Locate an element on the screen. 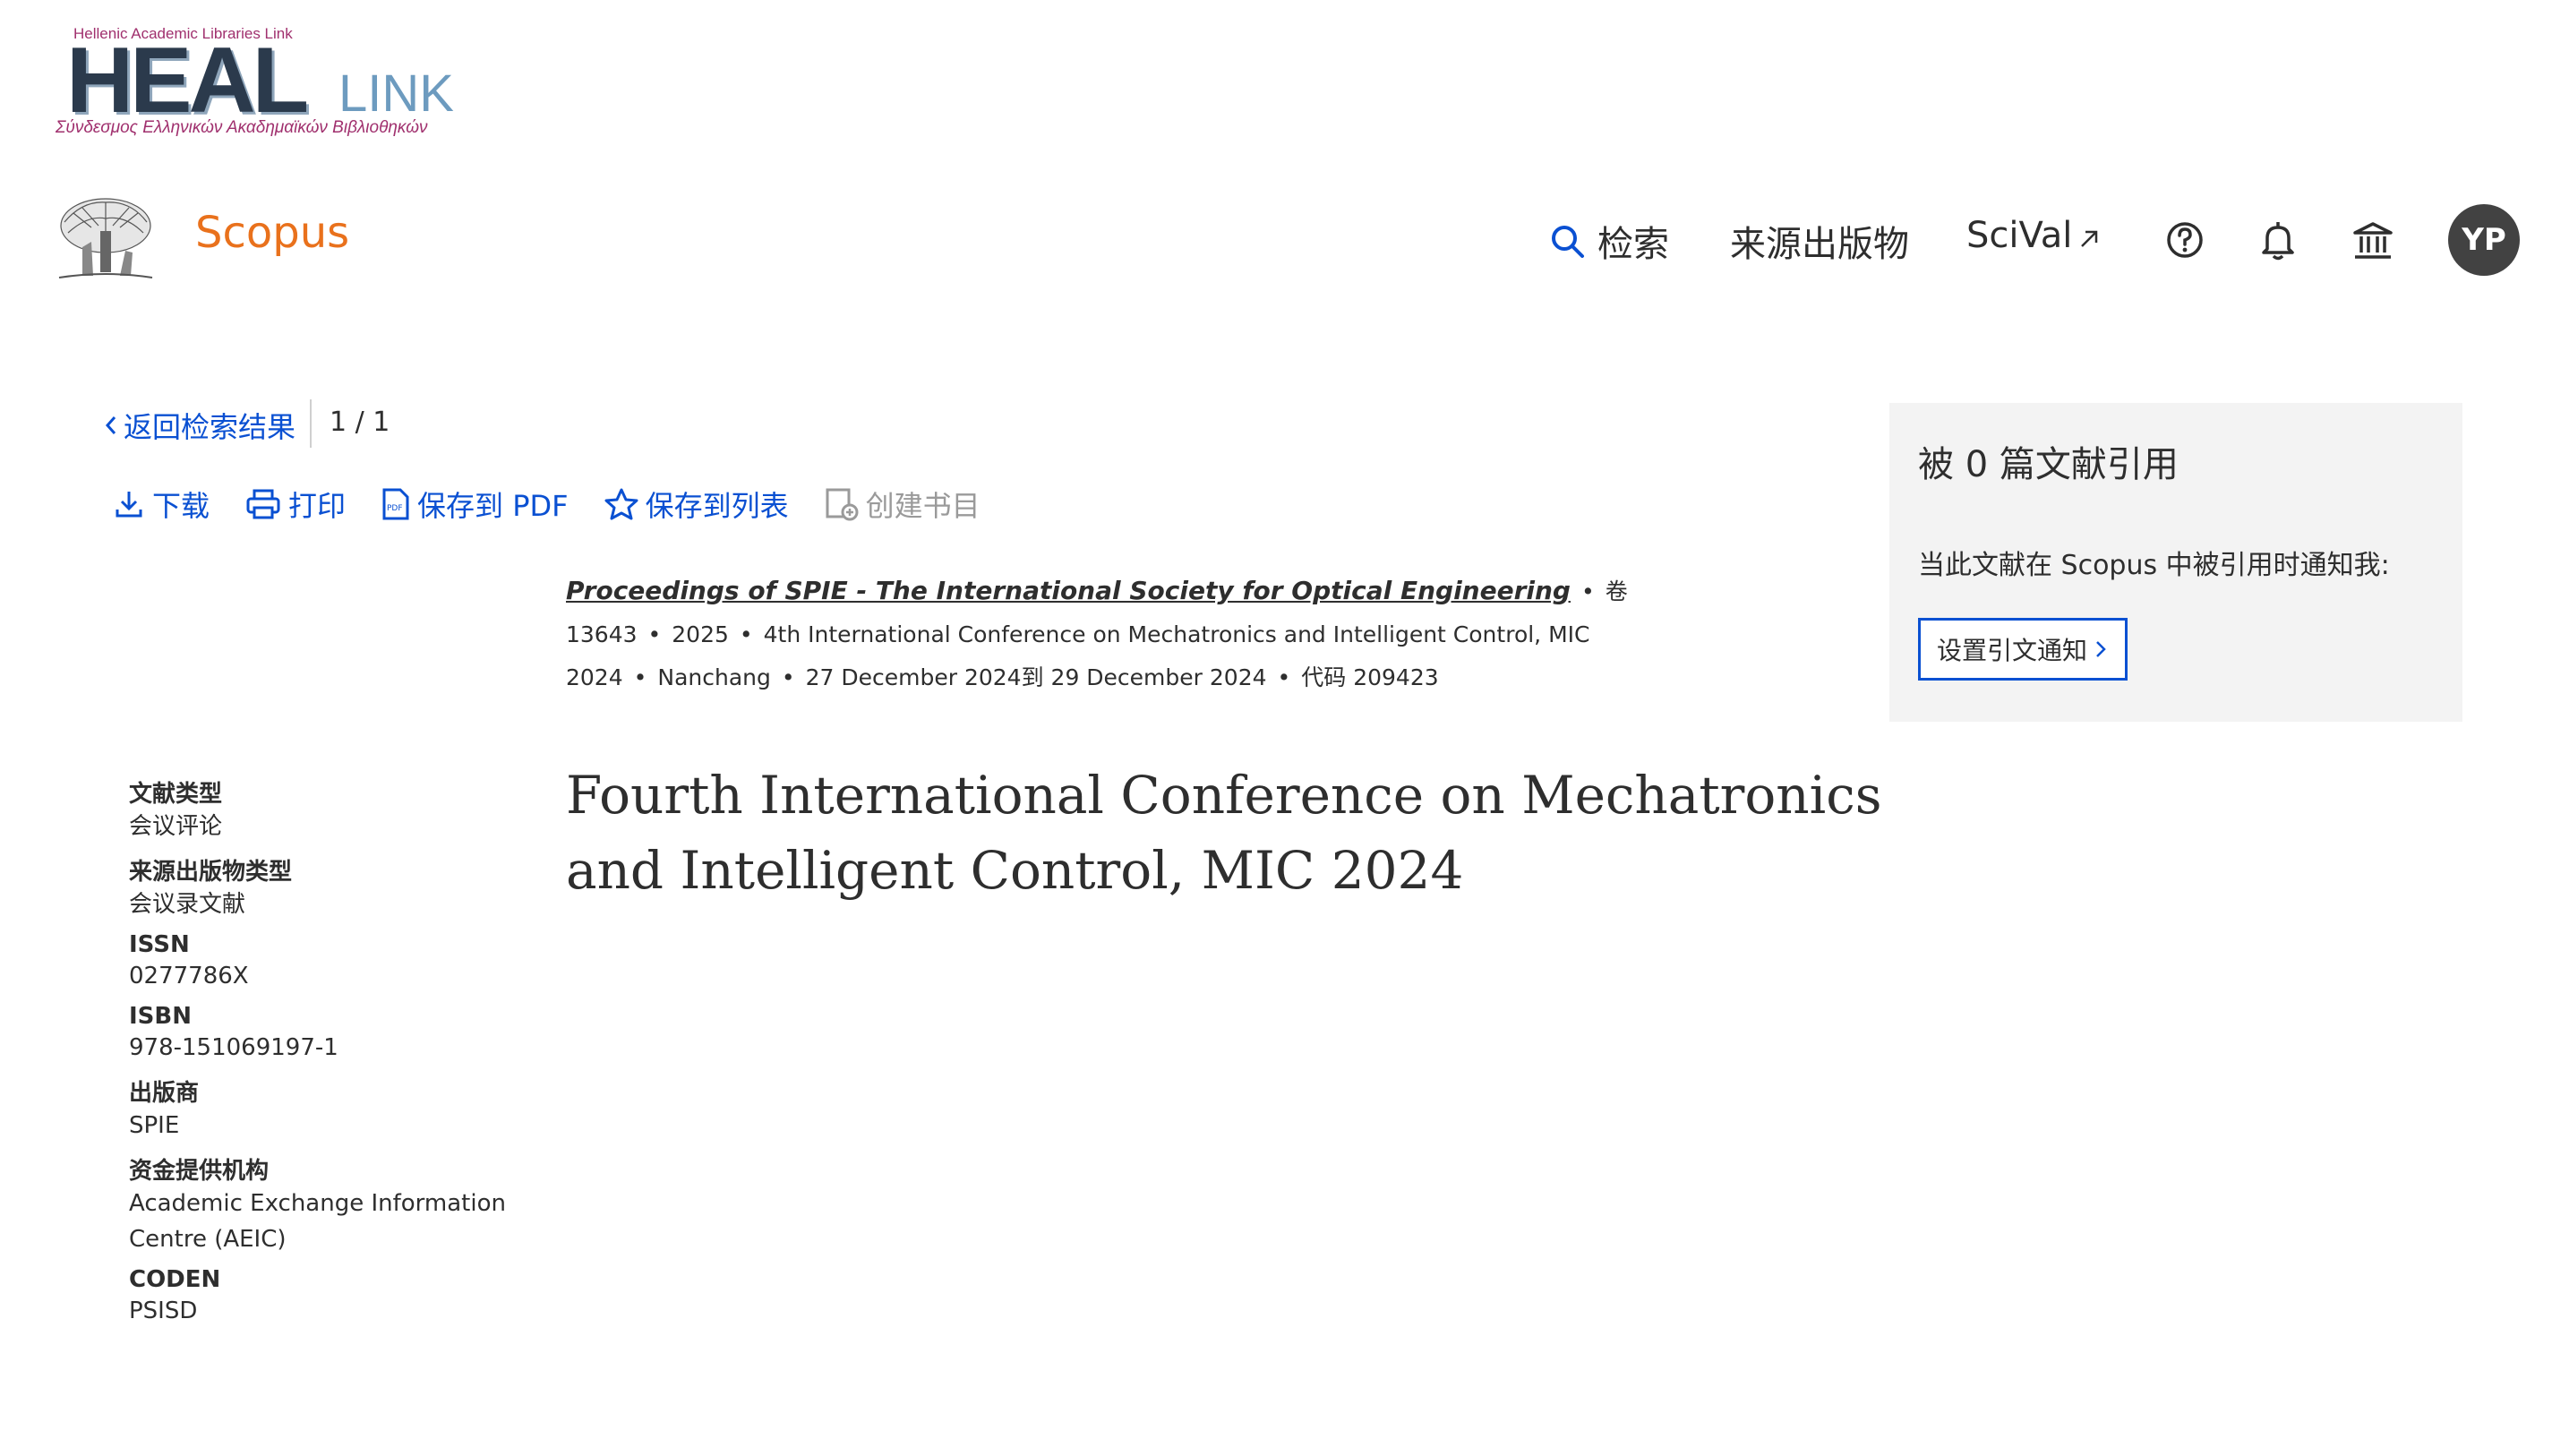 This screenshot has height=1456, width=2552. create-bibliography-button: 创建书目 is located at coordinates (903, 504).